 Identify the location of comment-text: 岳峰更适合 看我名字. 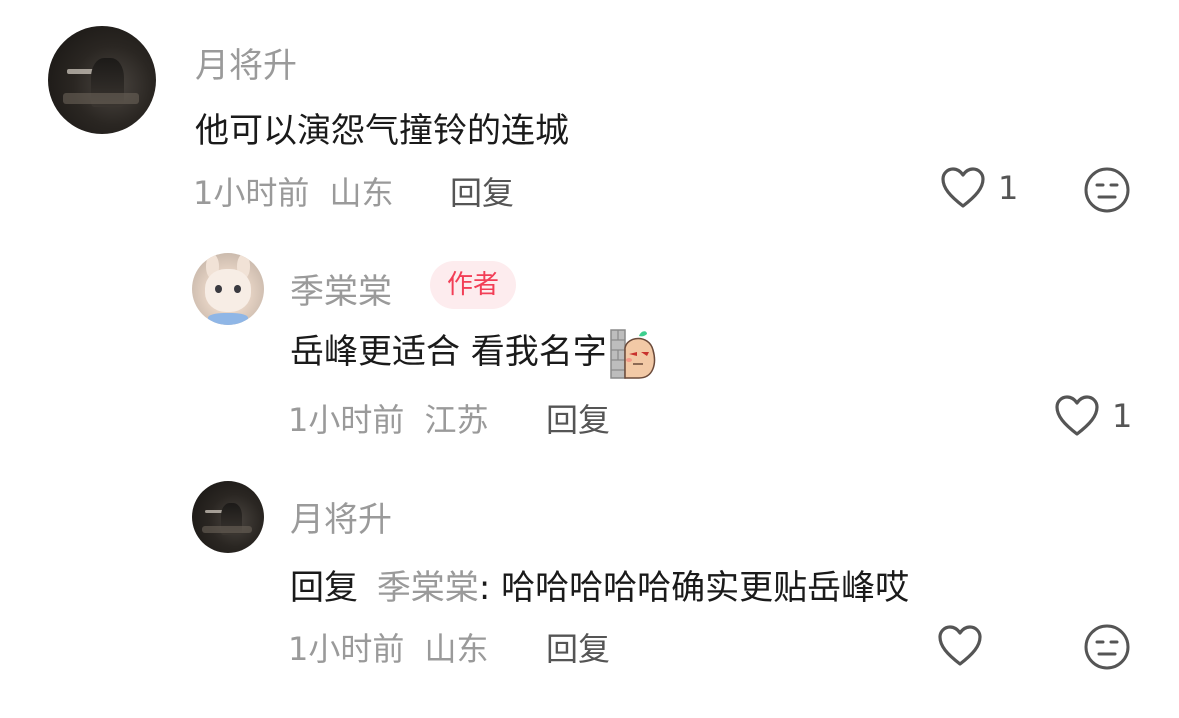
(475, 352).